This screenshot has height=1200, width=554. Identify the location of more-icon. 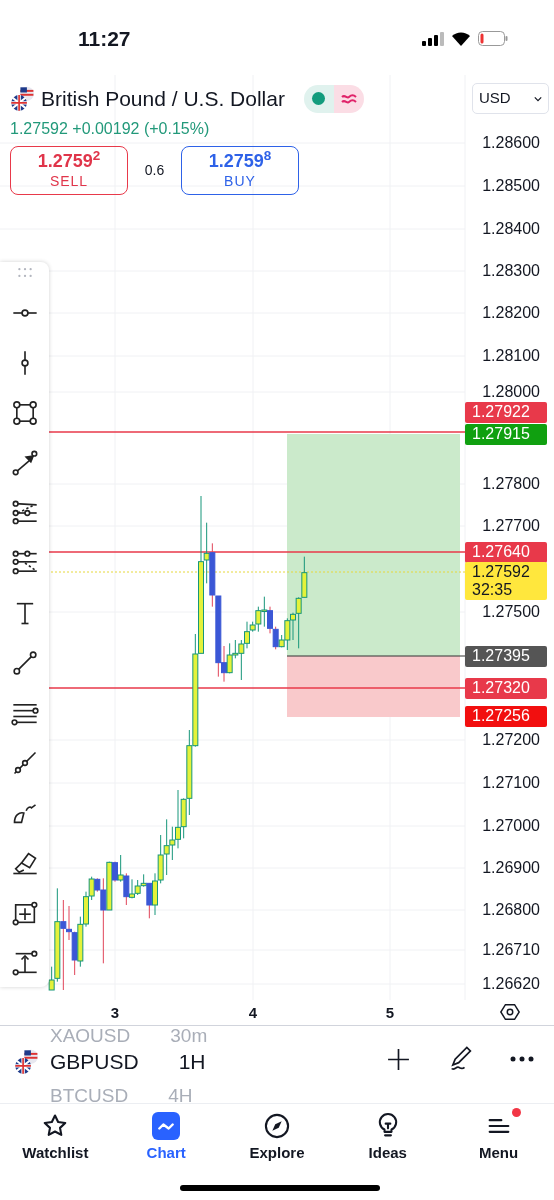
(522, 1059).